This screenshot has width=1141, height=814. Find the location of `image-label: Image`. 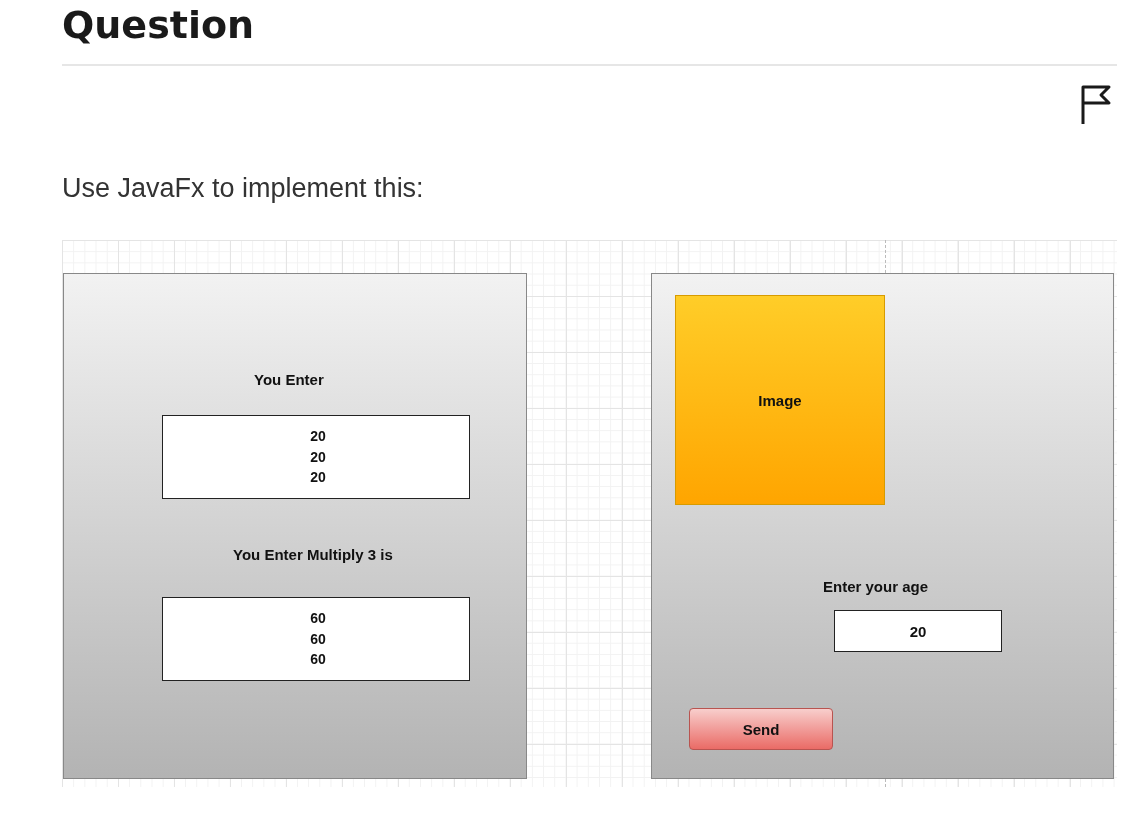

image-label: Image is located at coordinates (780, 401).